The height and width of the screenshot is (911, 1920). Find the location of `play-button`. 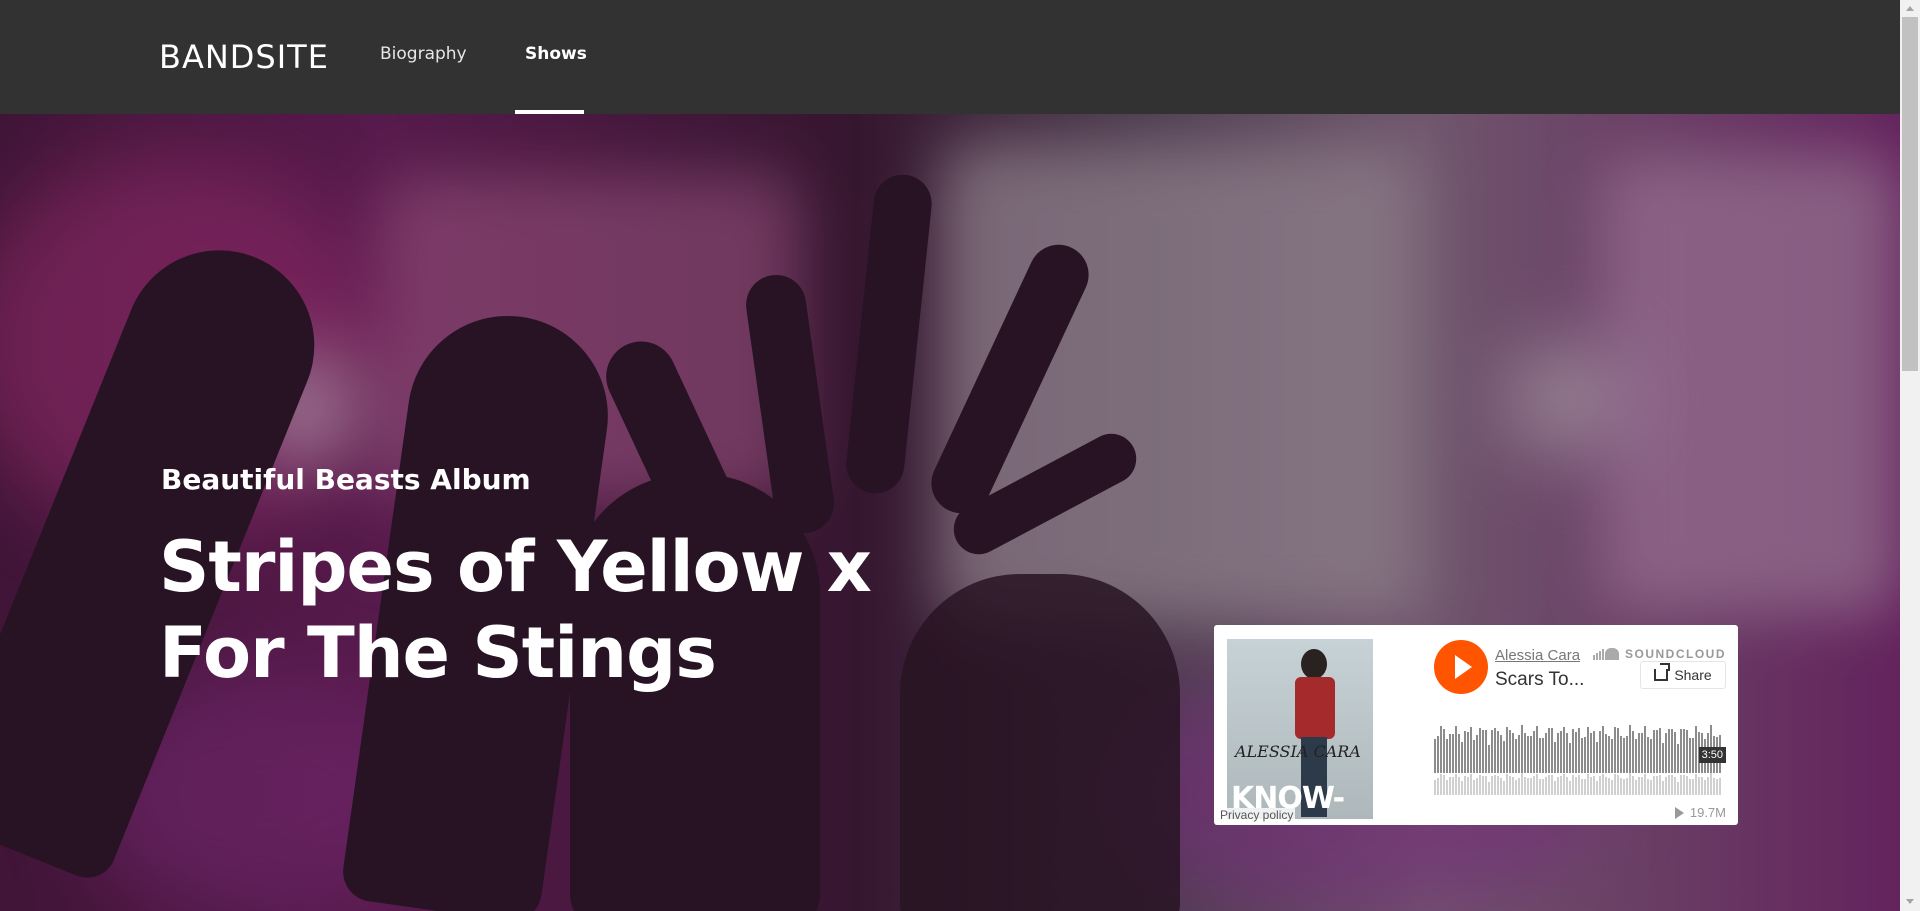

play-button is located at coordinates (1461, 667).